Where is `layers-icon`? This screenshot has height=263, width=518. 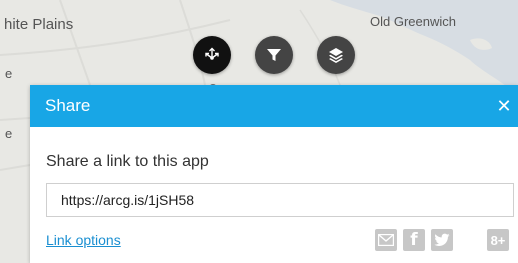 layers-icon is located at coordinates (336, 55).